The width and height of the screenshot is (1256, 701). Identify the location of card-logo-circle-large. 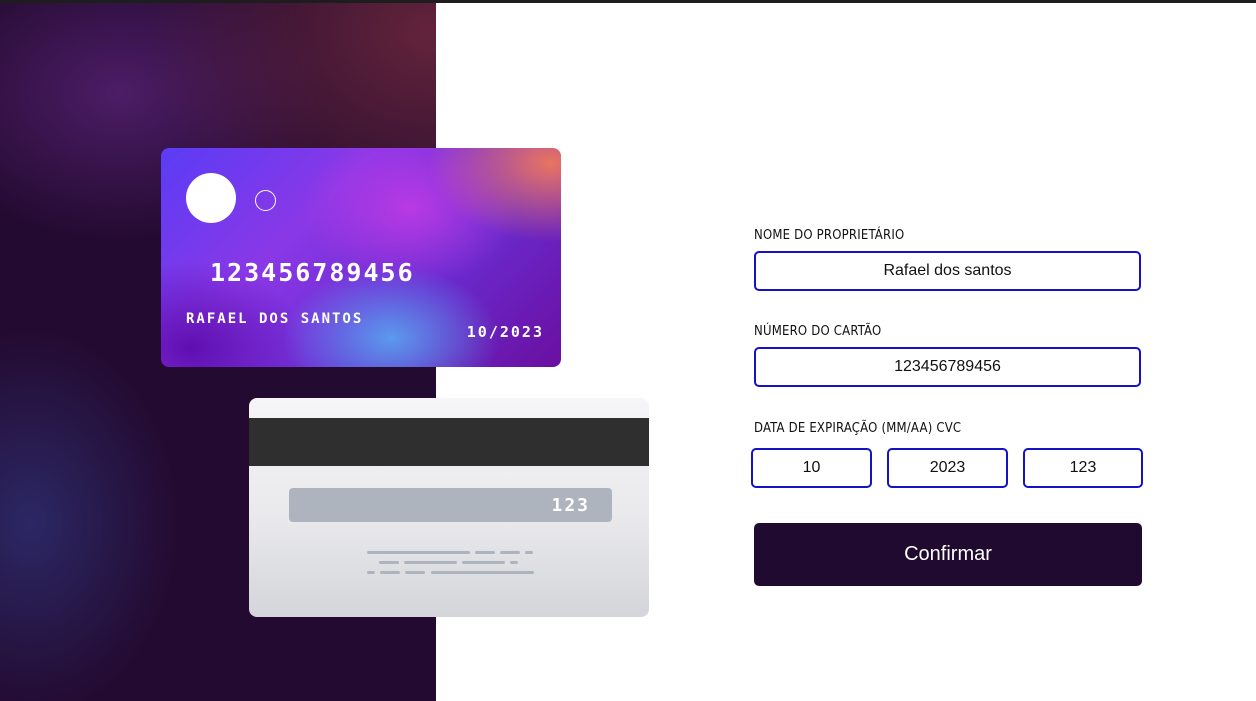
(211, 198).